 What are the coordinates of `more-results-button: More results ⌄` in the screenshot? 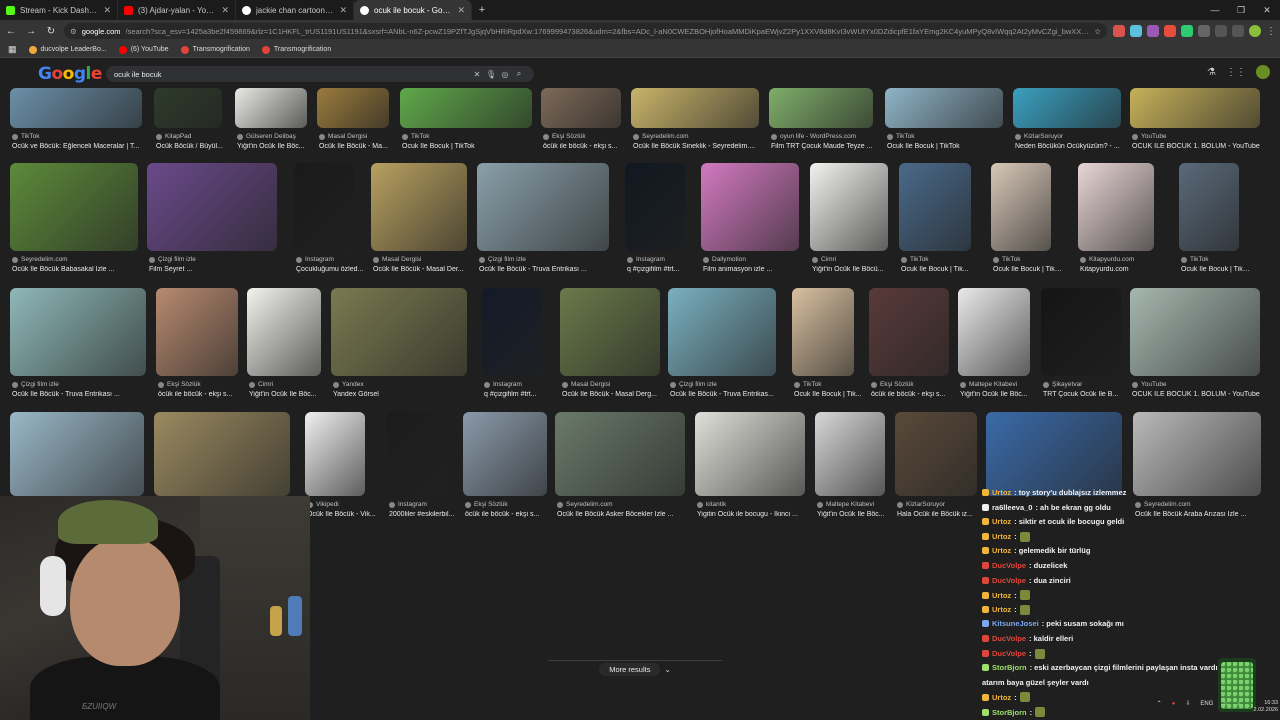 It's located at (635, 669).